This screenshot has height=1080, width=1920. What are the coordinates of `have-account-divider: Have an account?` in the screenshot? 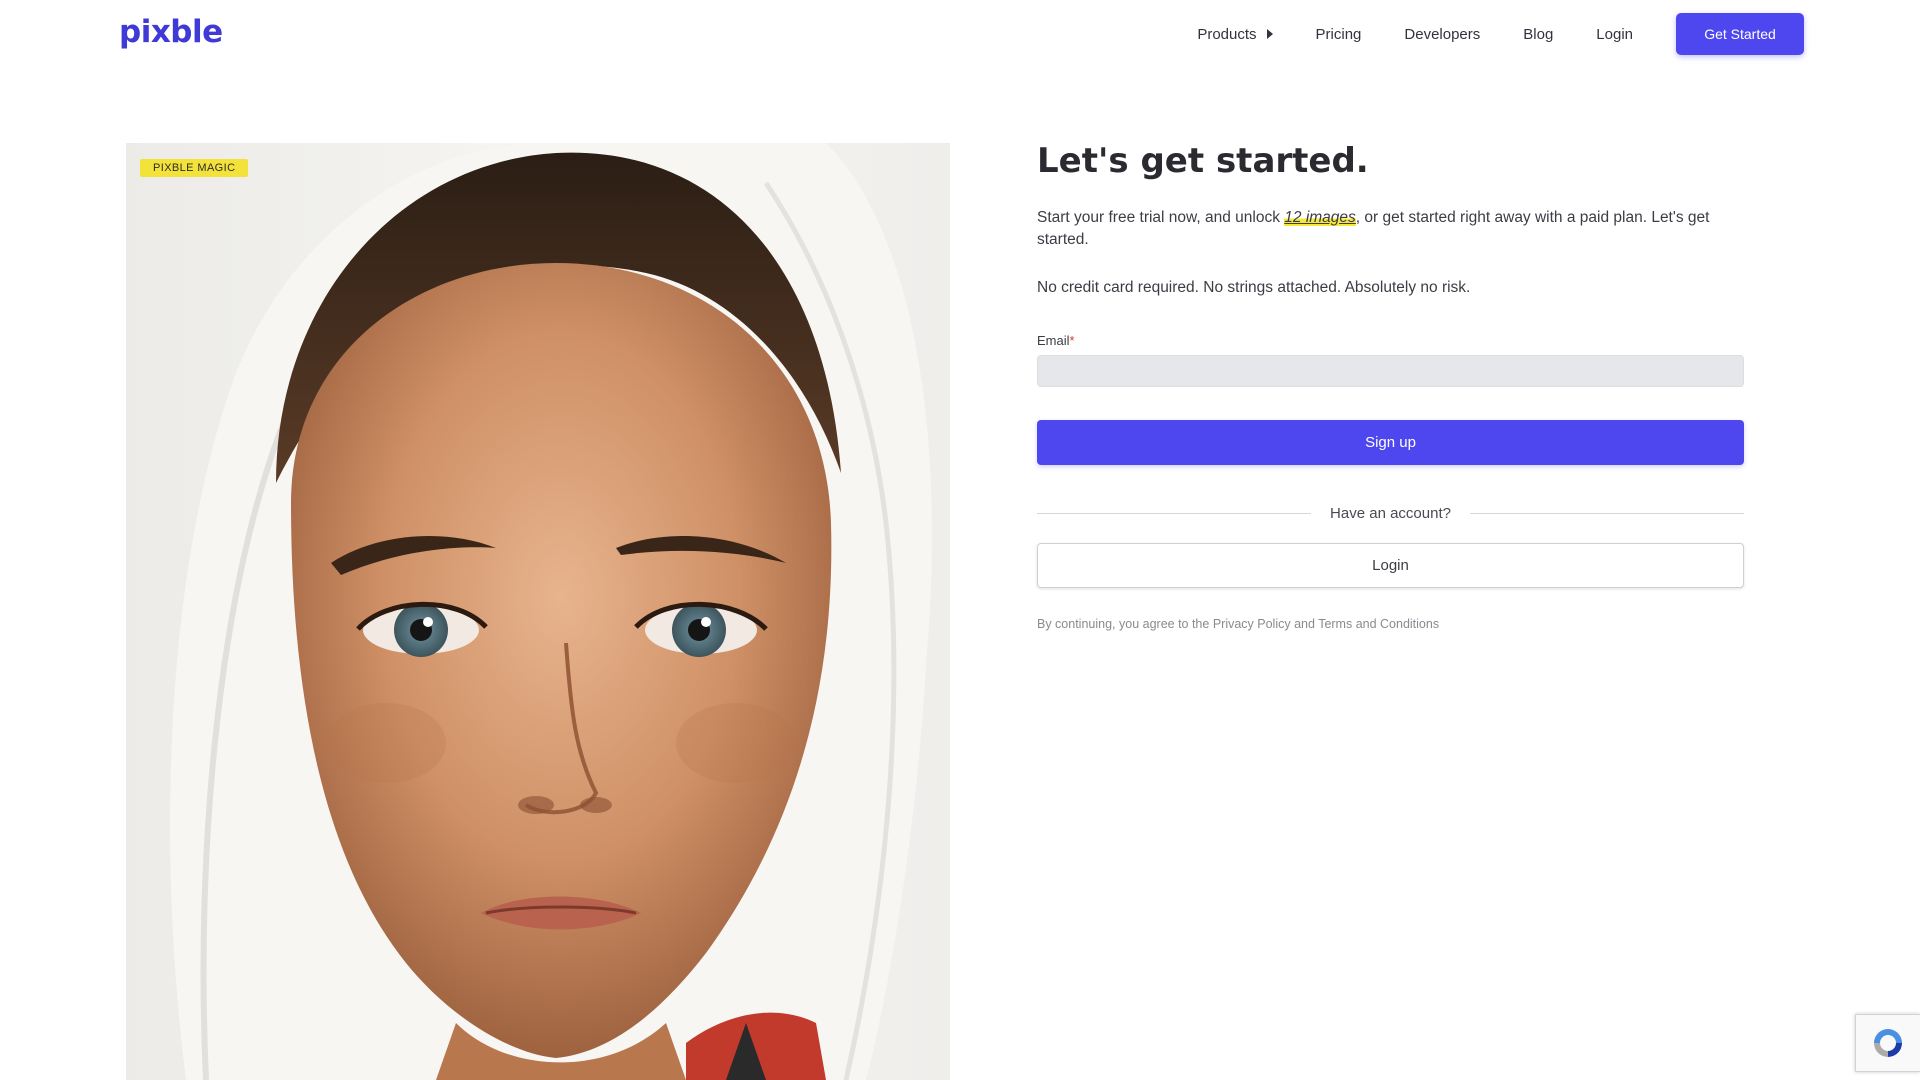 It's located at (1391, 513).